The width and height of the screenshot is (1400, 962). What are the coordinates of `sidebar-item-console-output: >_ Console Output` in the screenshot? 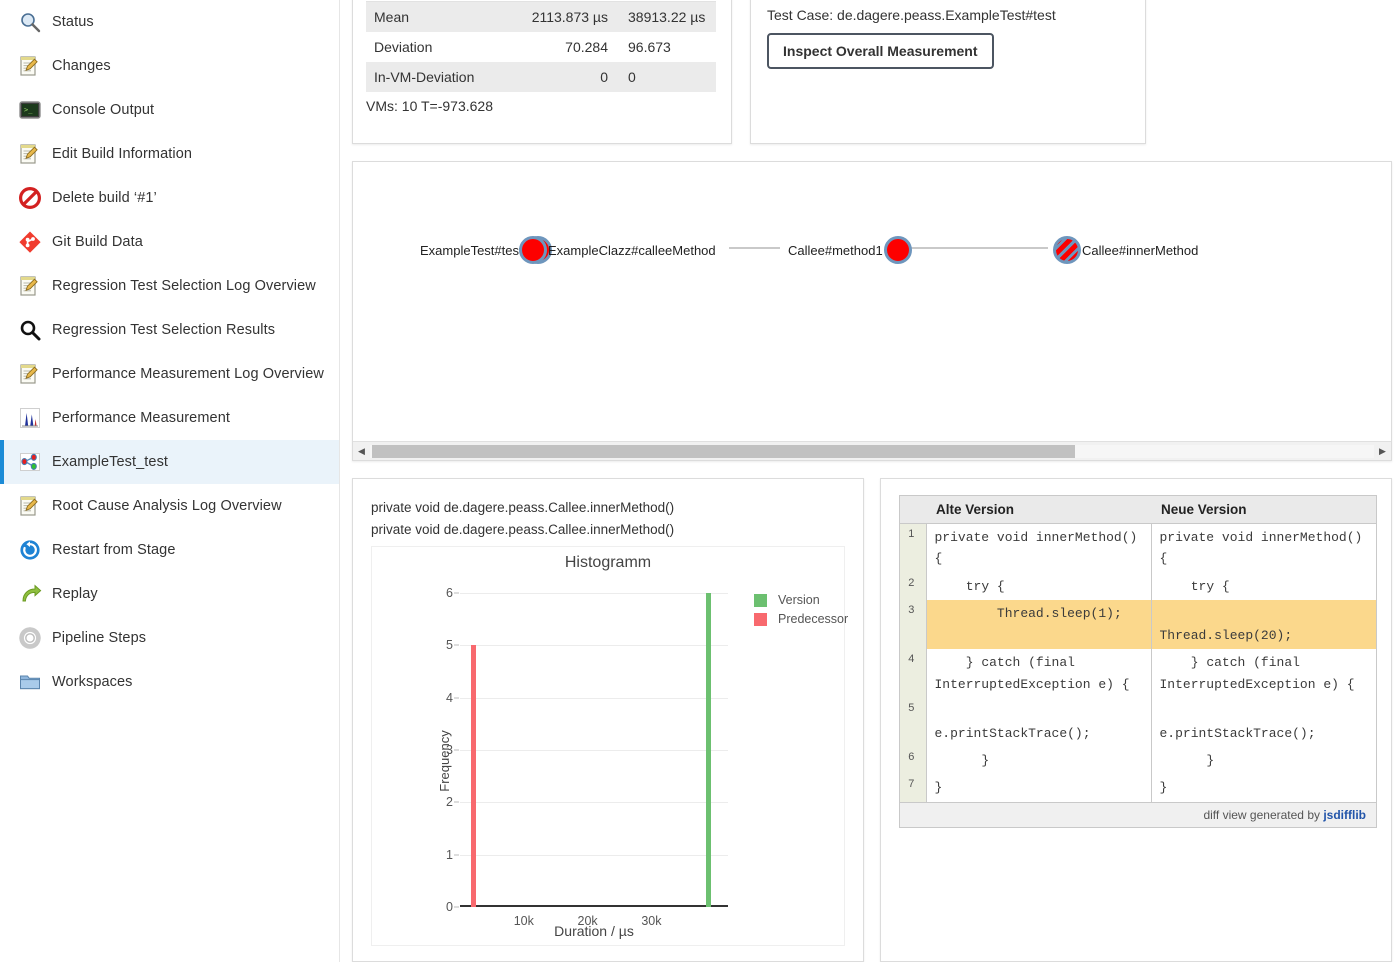 It's located at (169, 110).